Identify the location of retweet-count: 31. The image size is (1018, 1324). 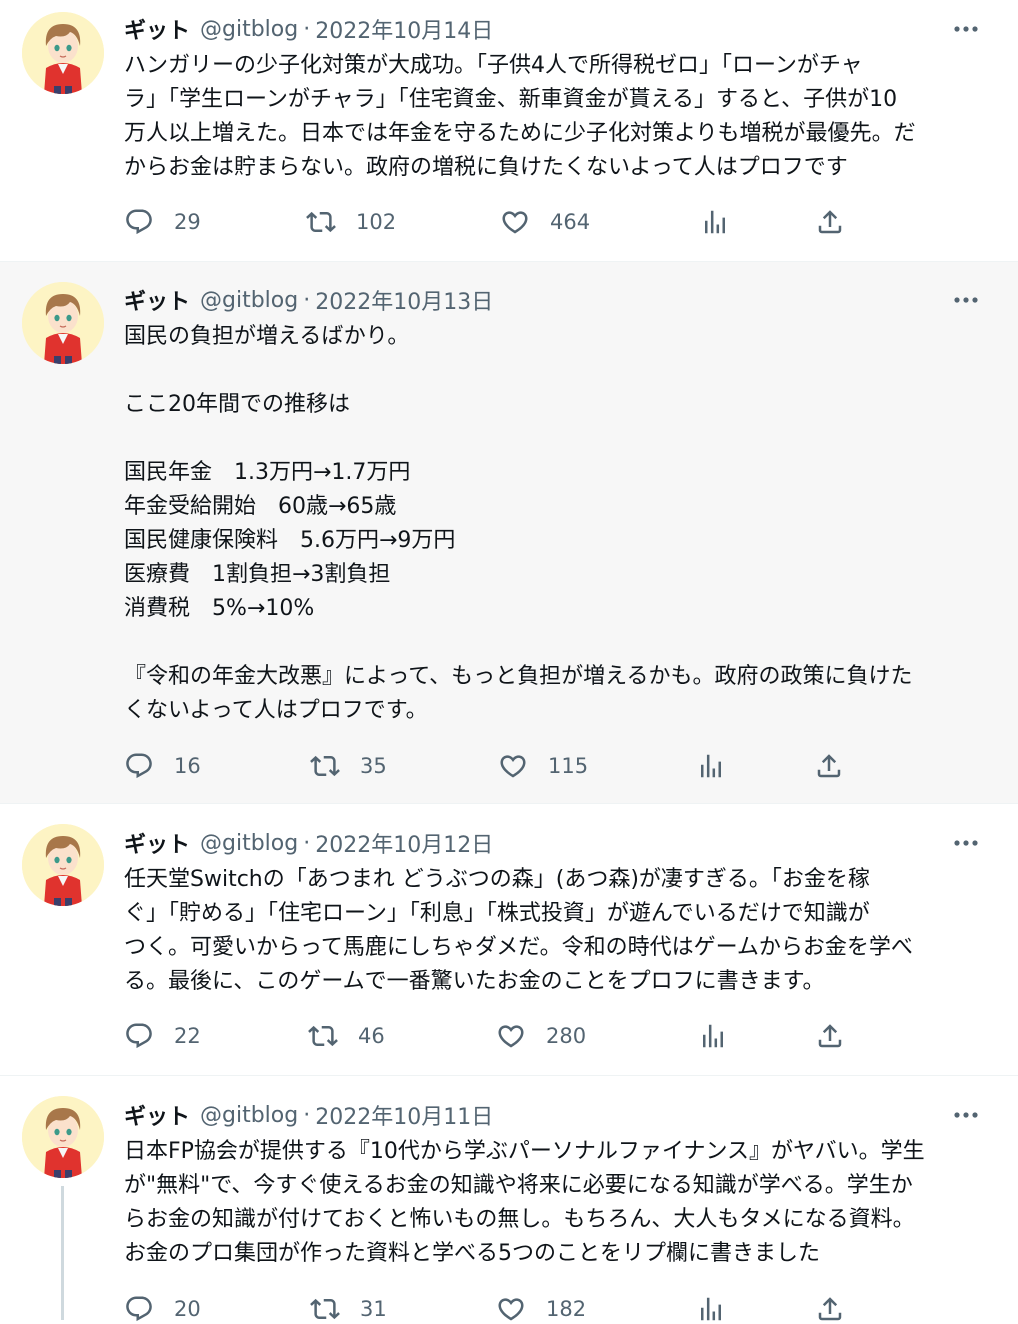
(373, 1309).